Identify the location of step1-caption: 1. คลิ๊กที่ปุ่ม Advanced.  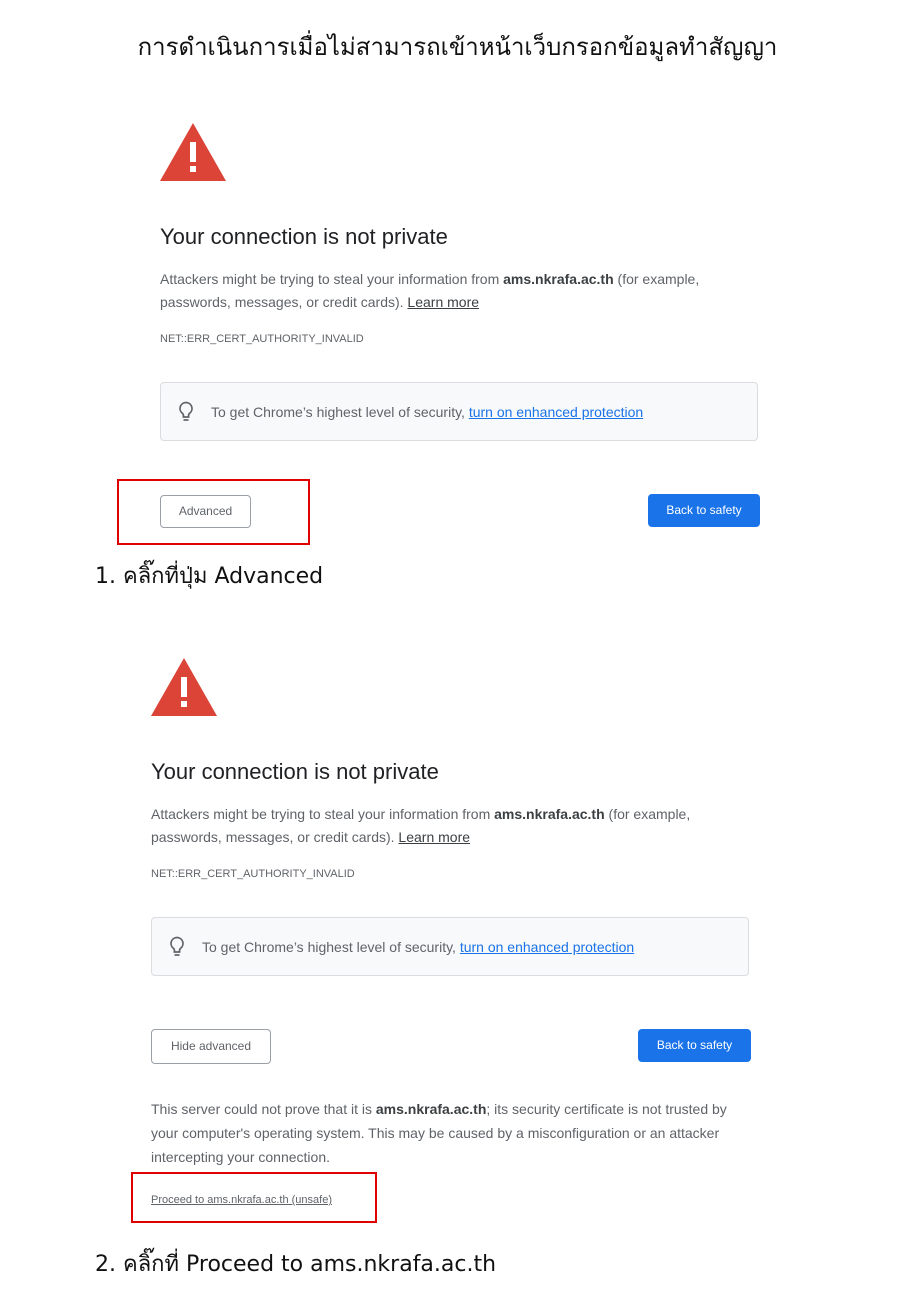
(209, 576).